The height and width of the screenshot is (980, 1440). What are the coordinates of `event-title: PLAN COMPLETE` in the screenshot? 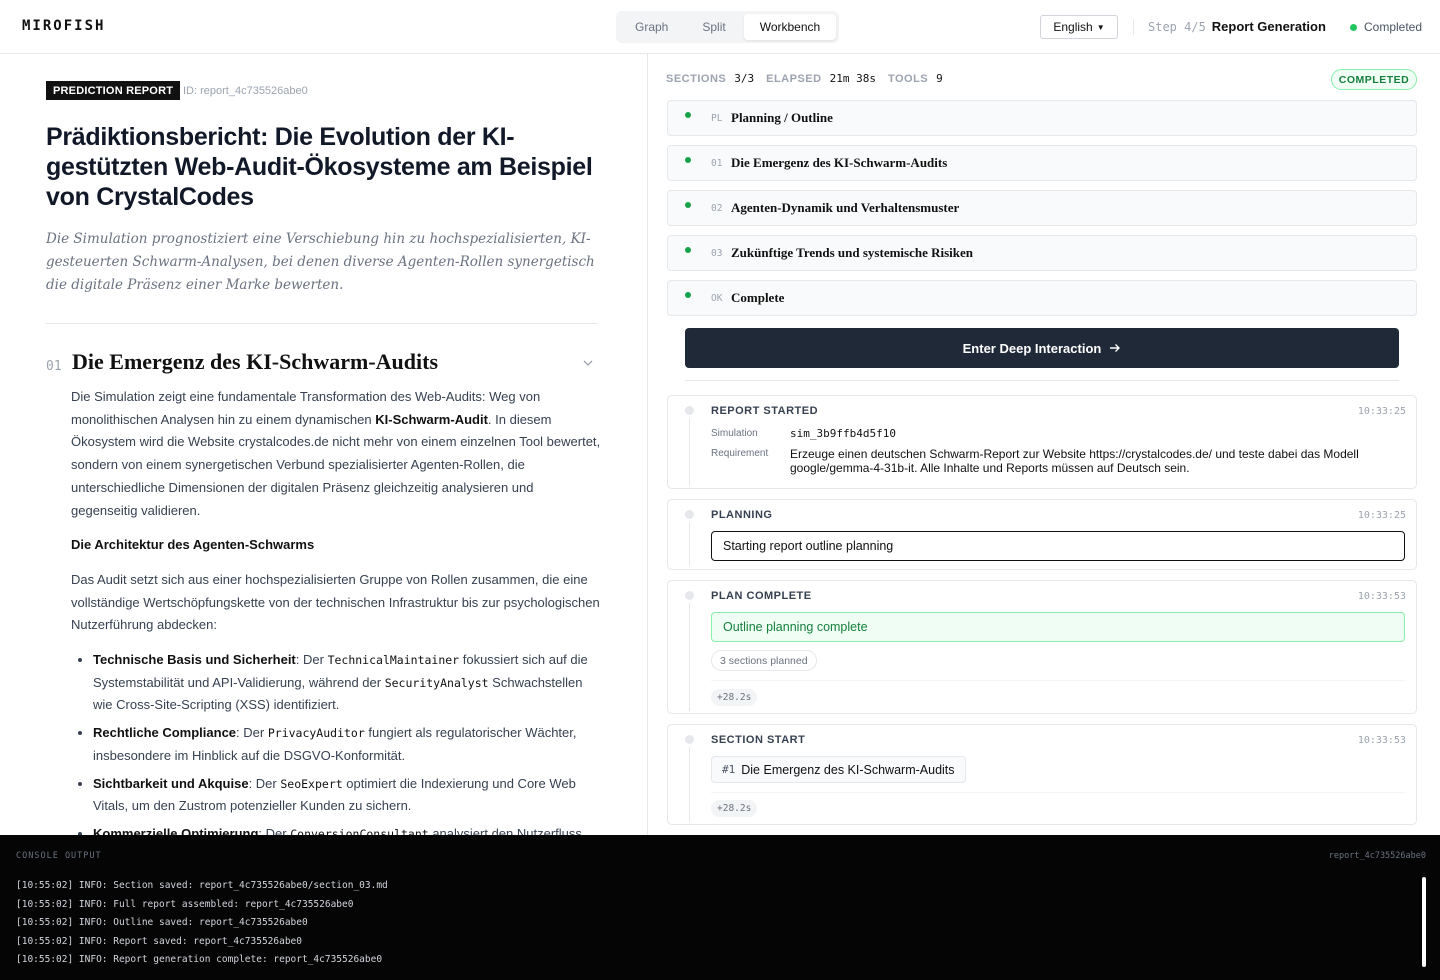 It's located at (761, 596).